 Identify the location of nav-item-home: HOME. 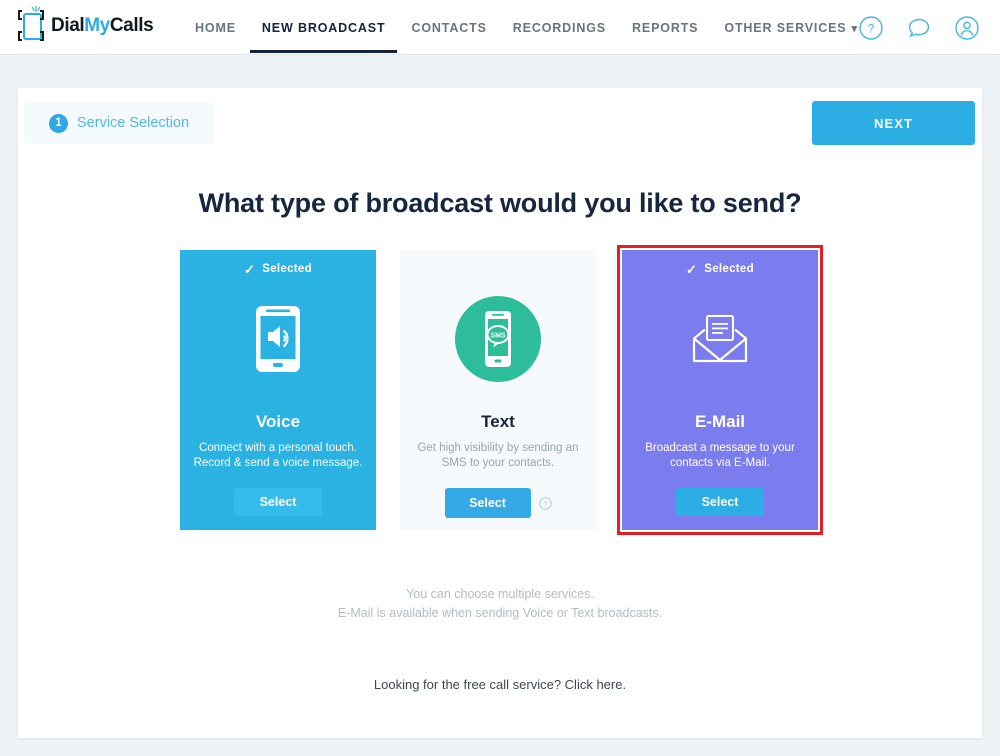
(215, 27).